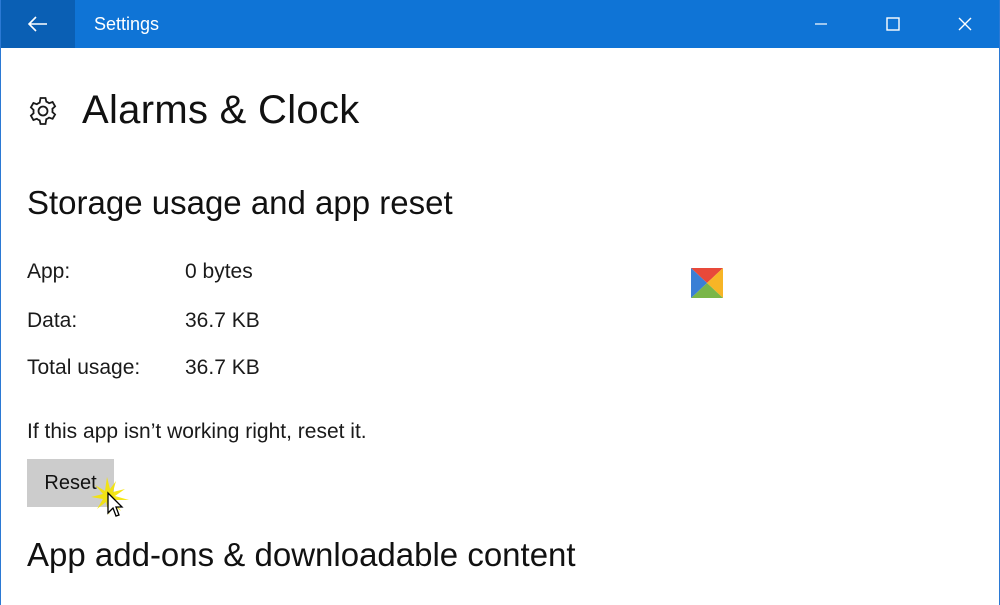 This screenshot has width=1000, height=605. I want to click on minimize-icon, so click(821, 24).